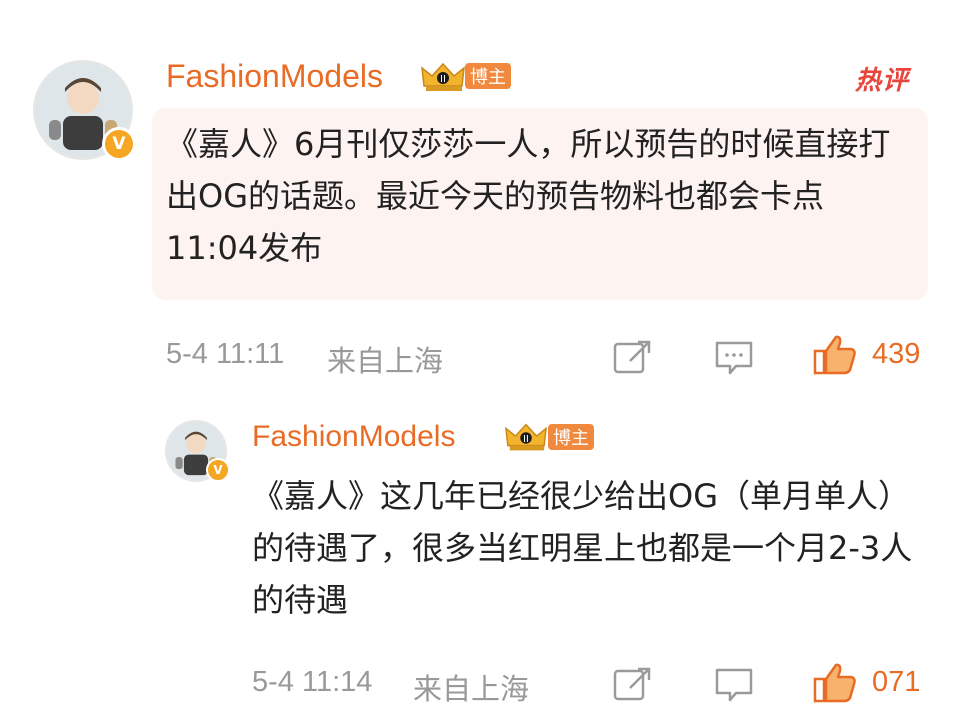  What do you see at coordinates (896, 354) in the screenshot?
I see `like-count: 439` at bounding box center [896, 354].